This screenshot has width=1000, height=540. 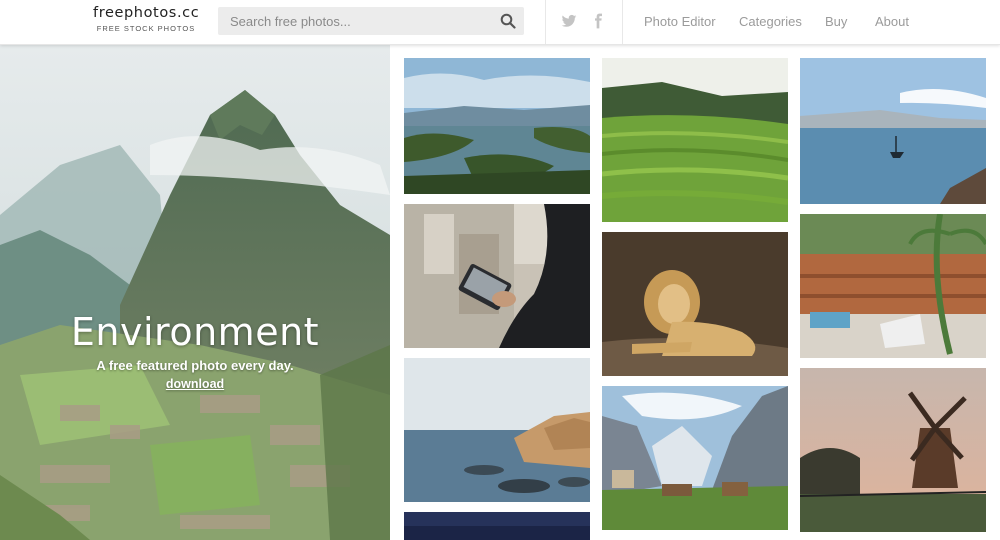 What do you see at coordinates (146, 28) in the screenshot?
I see `logo-tagline: FREE STOCK PHOTOS` at bounding box center [146, 28].